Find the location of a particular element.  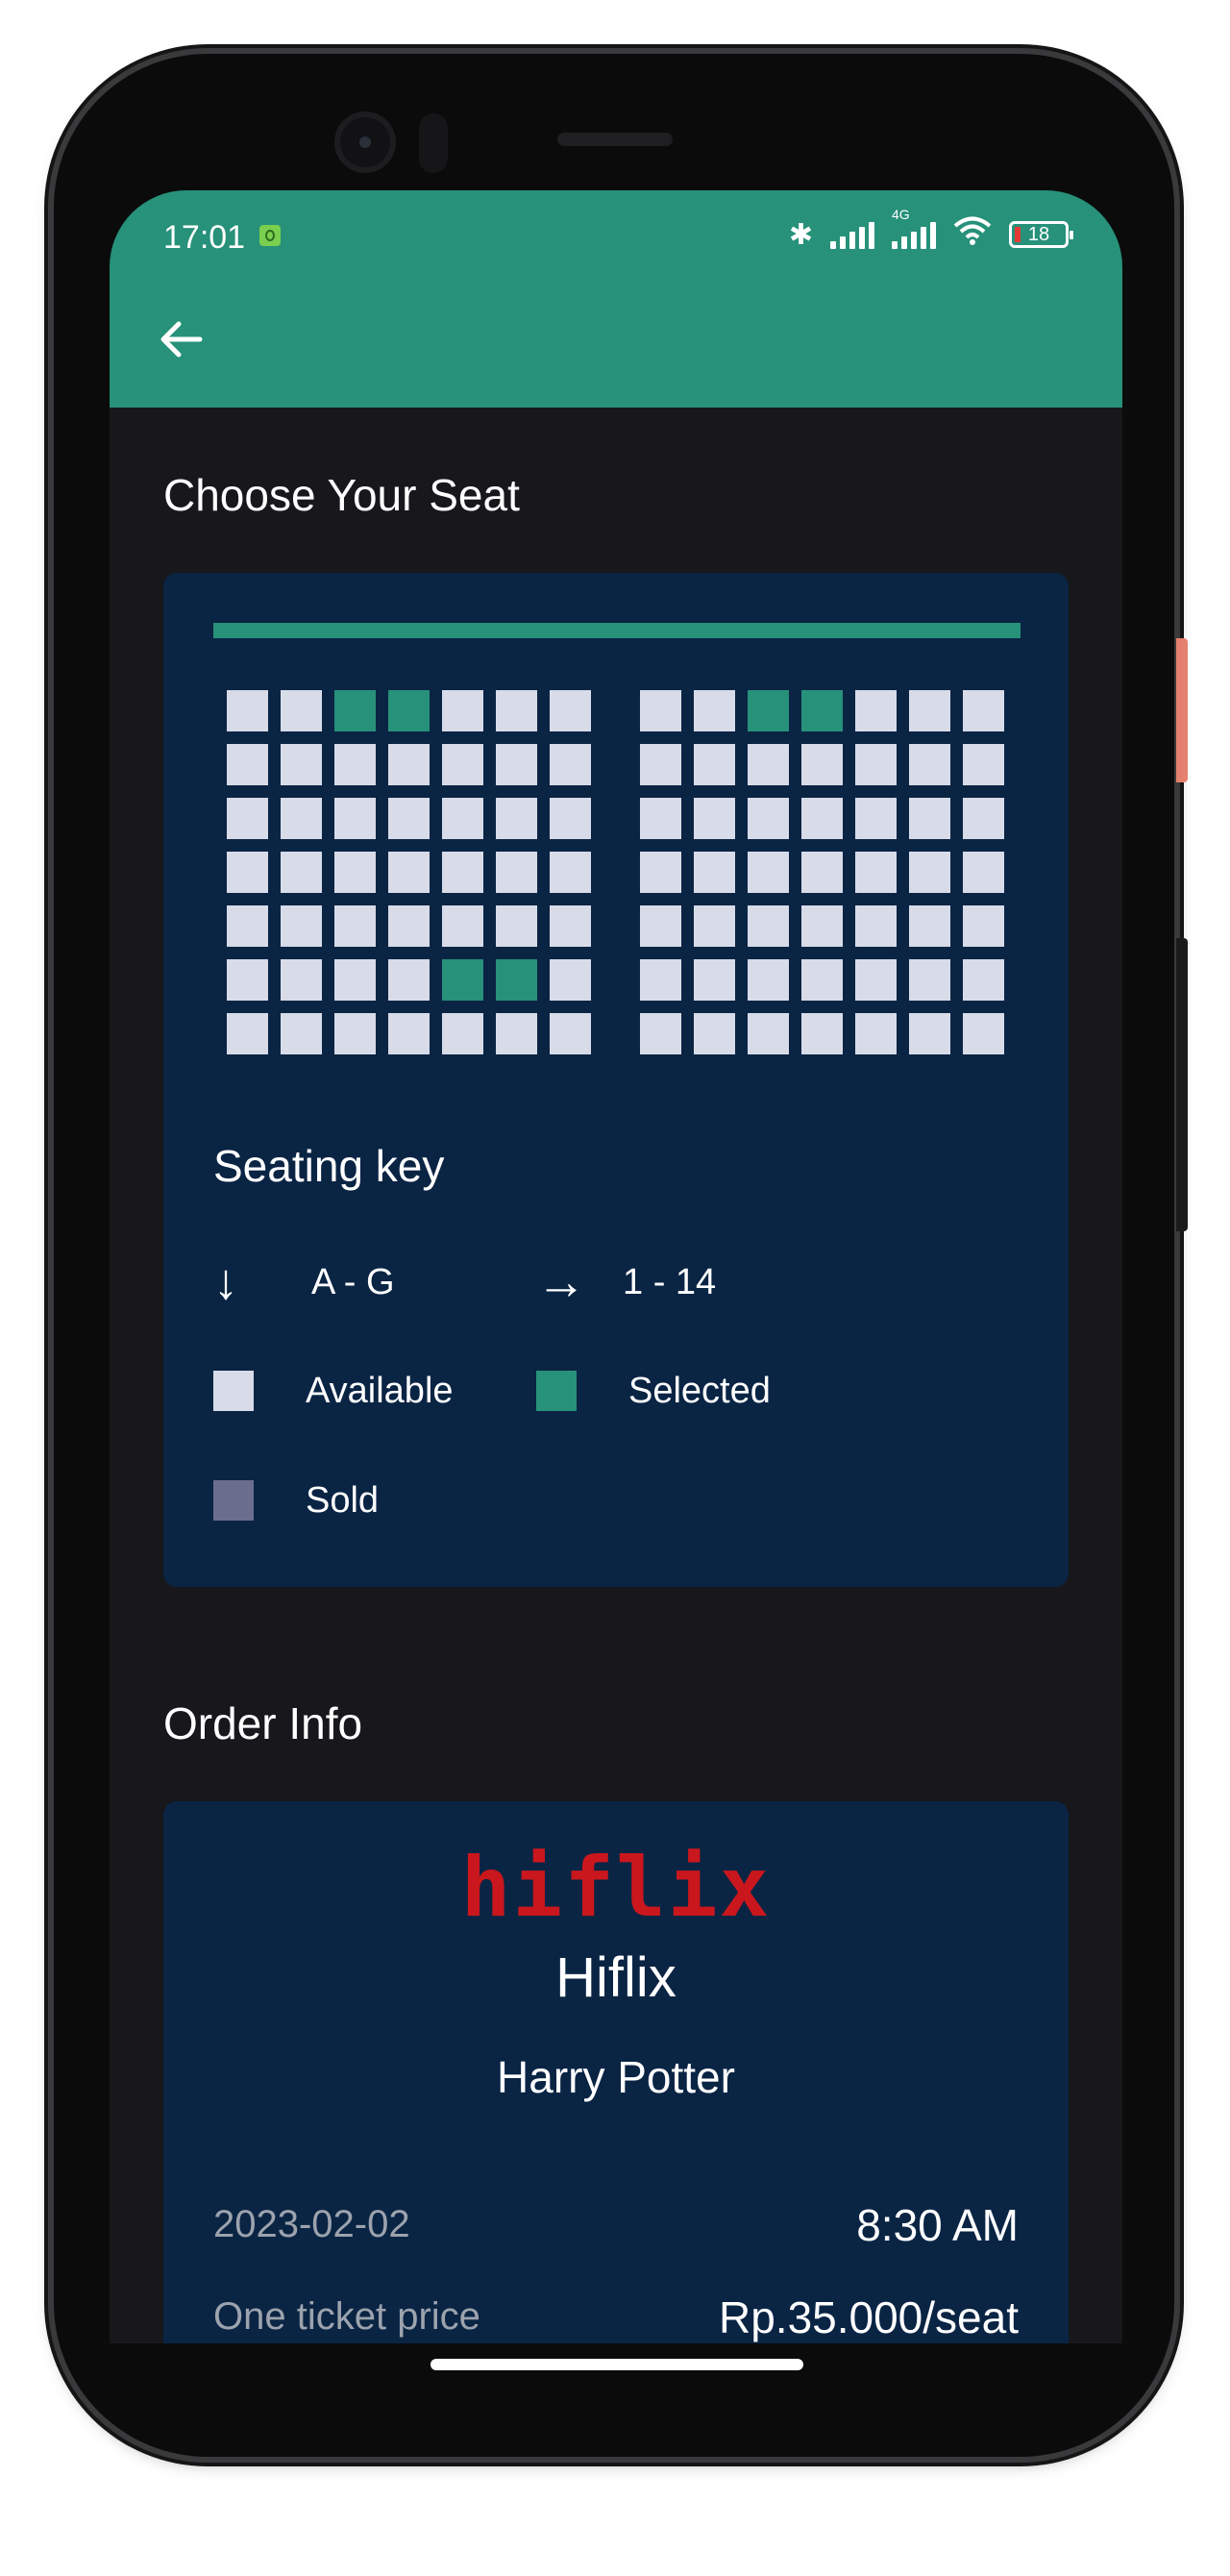

seat-E13 is located at coordinates (930, 926).